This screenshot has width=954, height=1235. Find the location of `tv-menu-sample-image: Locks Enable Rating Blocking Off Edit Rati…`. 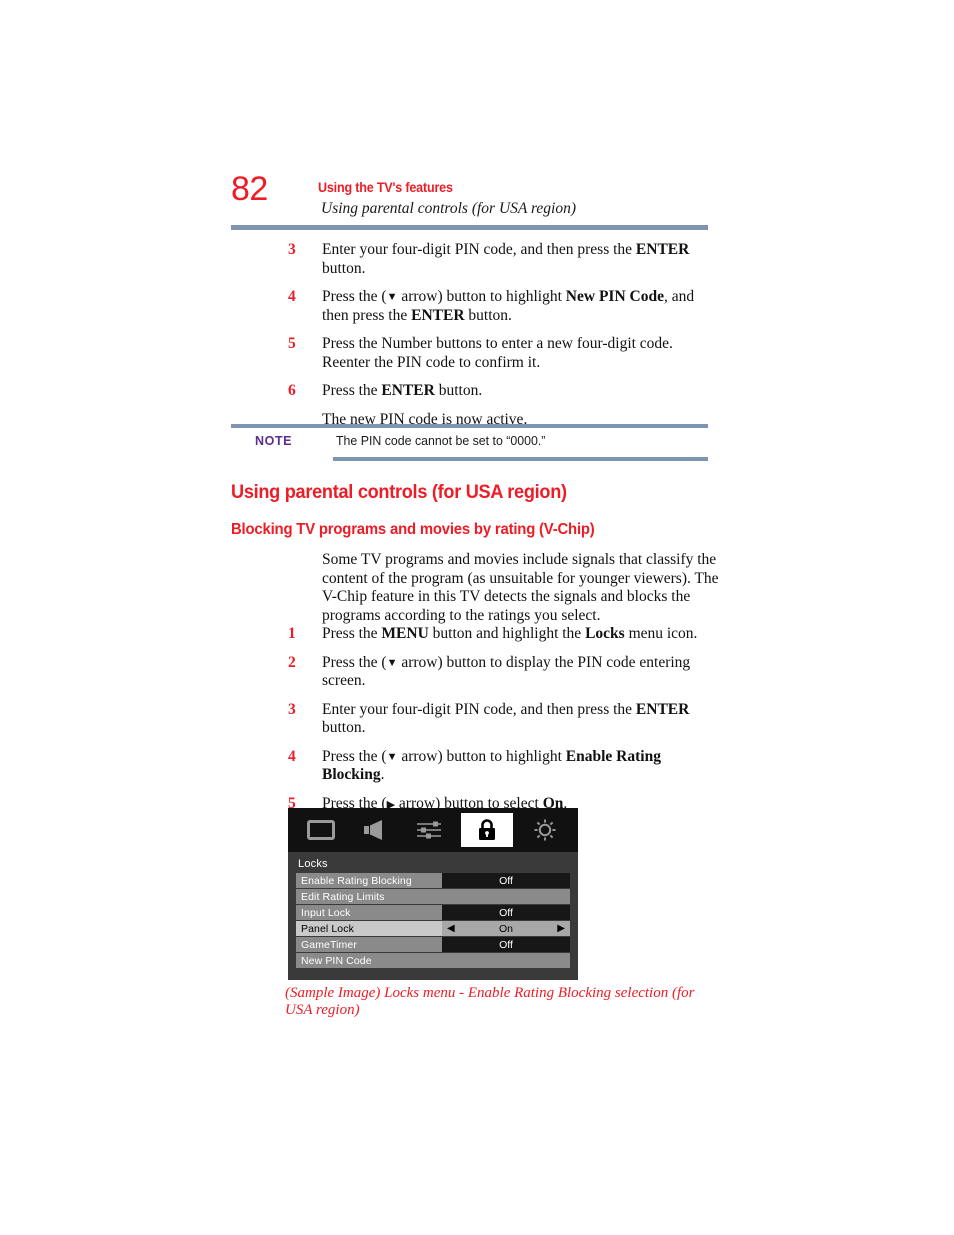

tv-menu-sample-image: Locks Enable Rating Blocking Off Edit Rati… is located at coordinates (433, 894).